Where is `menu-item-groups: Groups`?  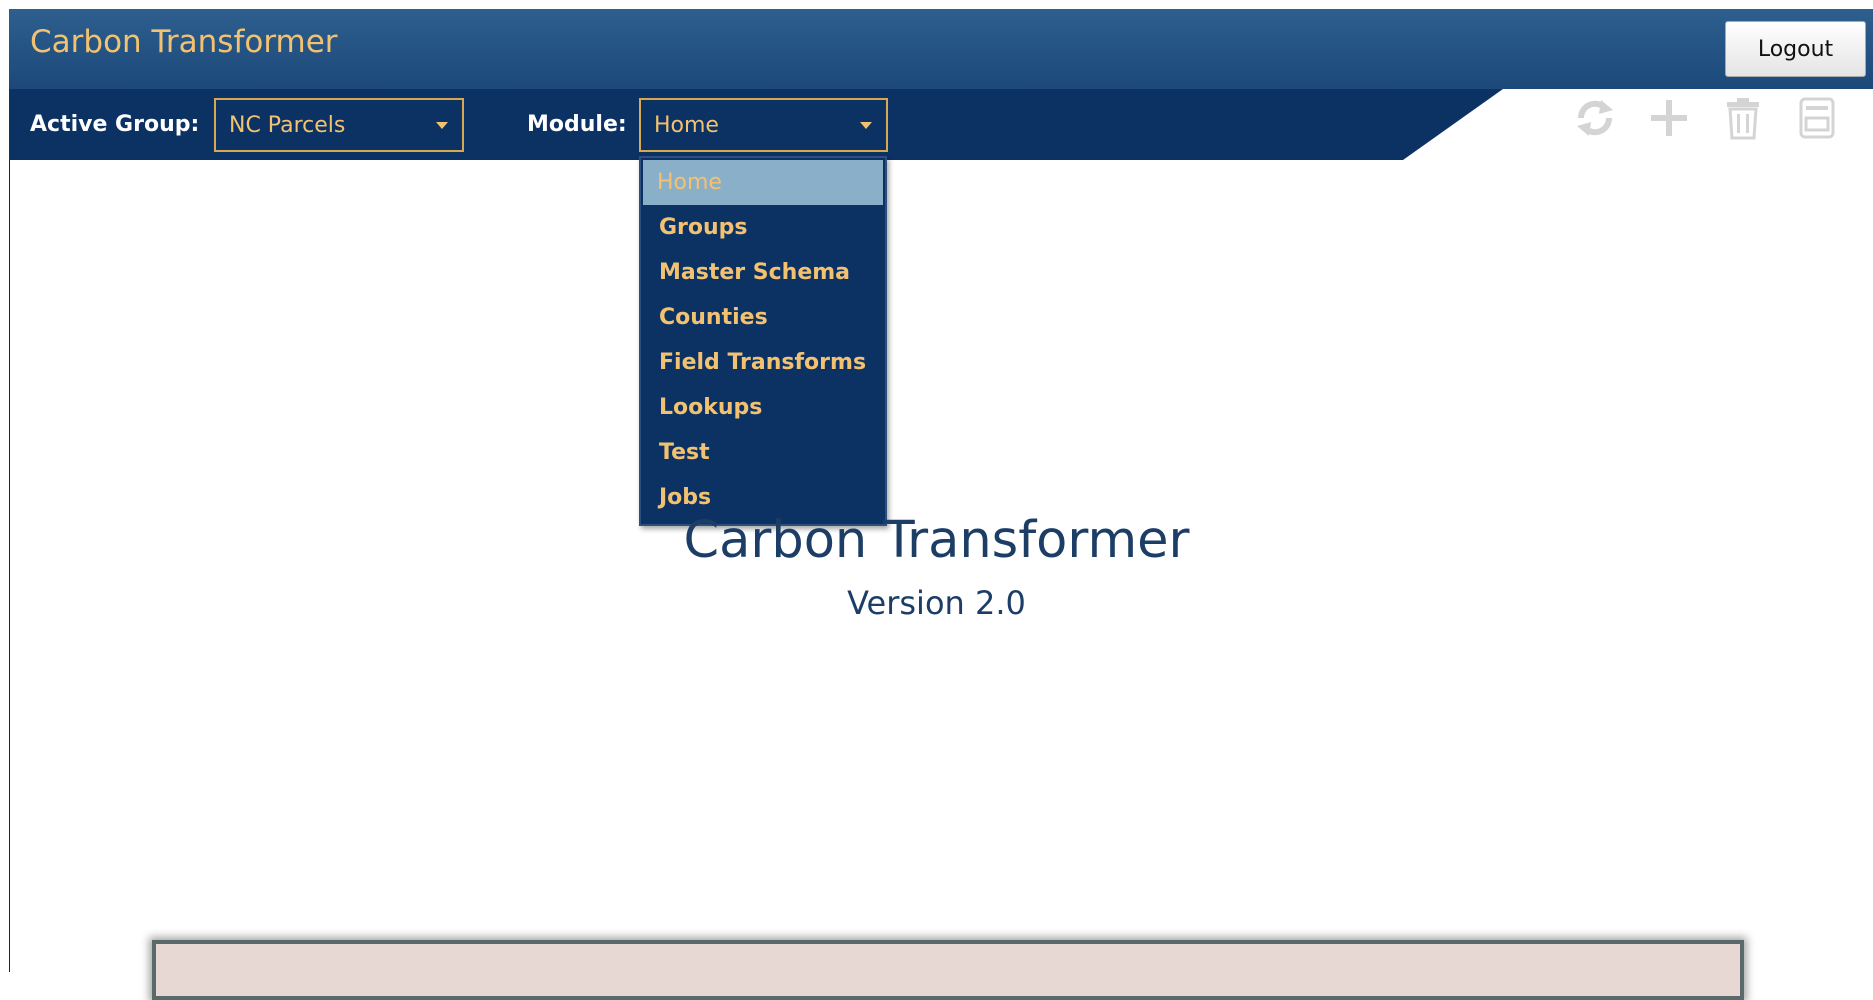
menu-item-groups: Groups is located at coordinates (763, 227).